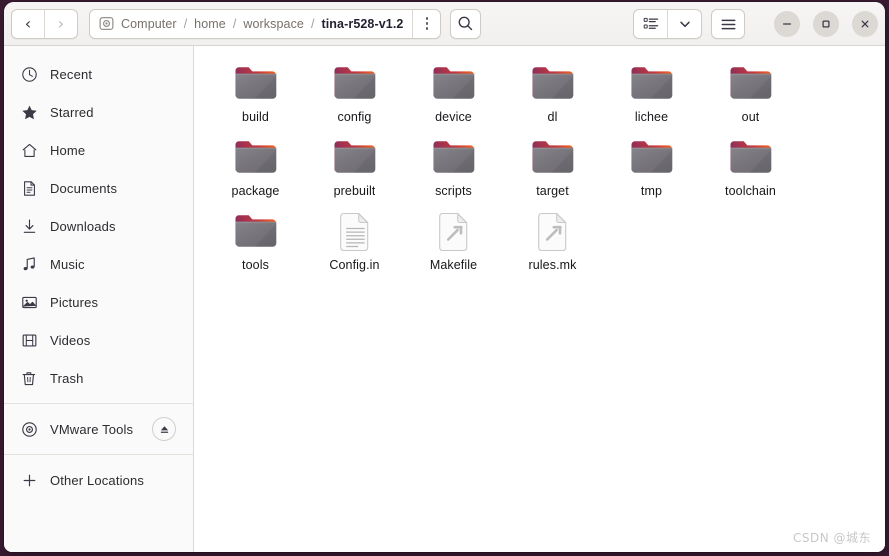  What do you see at coordinates (750, 191) in the screenshot?
I see `file-item-label: toolchain` at bounding box center [750, 191].